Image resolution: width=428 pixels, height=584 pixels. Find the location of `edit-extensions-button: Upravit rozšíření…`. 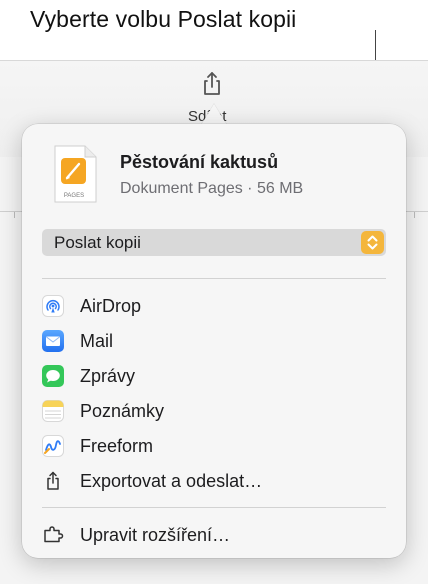

edit-extensions-button: Upravit rozšíření… is located at coordinates (214, 535).